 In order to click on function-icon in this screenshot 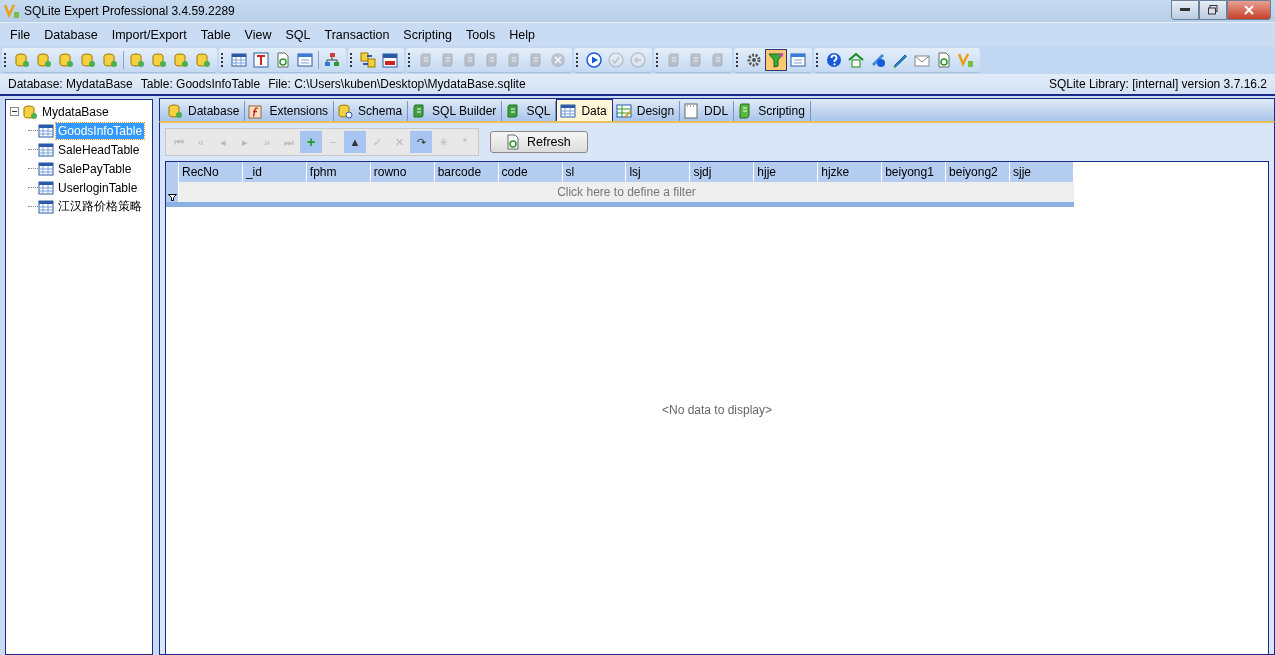, I will do `click(256, 111)`.